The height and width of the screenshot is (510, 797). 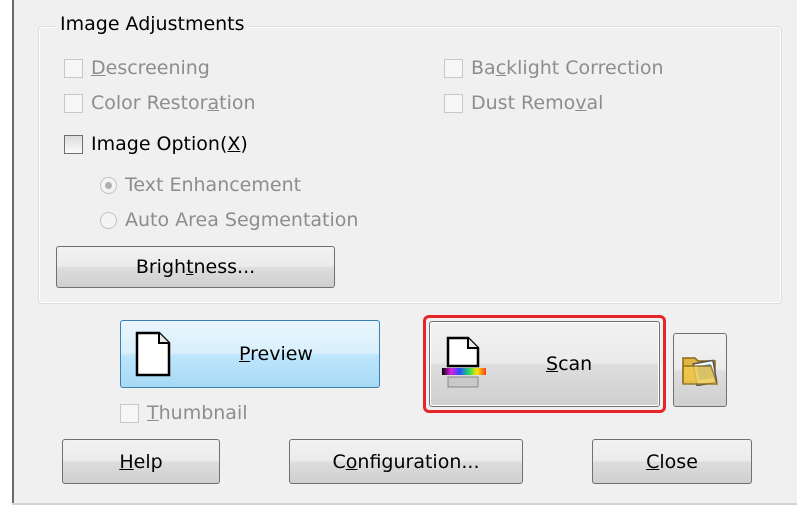 I want to click on help-button-label: Help, so click(x=141, y=461).